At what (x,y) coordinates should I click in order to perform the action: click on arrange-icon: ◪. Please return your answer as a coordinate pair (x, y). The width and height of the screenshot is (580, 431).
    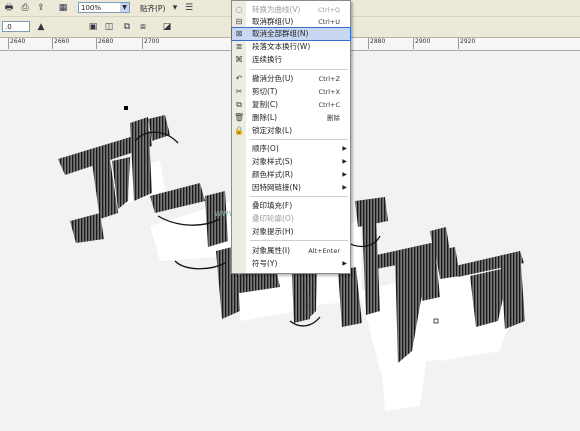
    Looking at the image, I should click on (167, 26).